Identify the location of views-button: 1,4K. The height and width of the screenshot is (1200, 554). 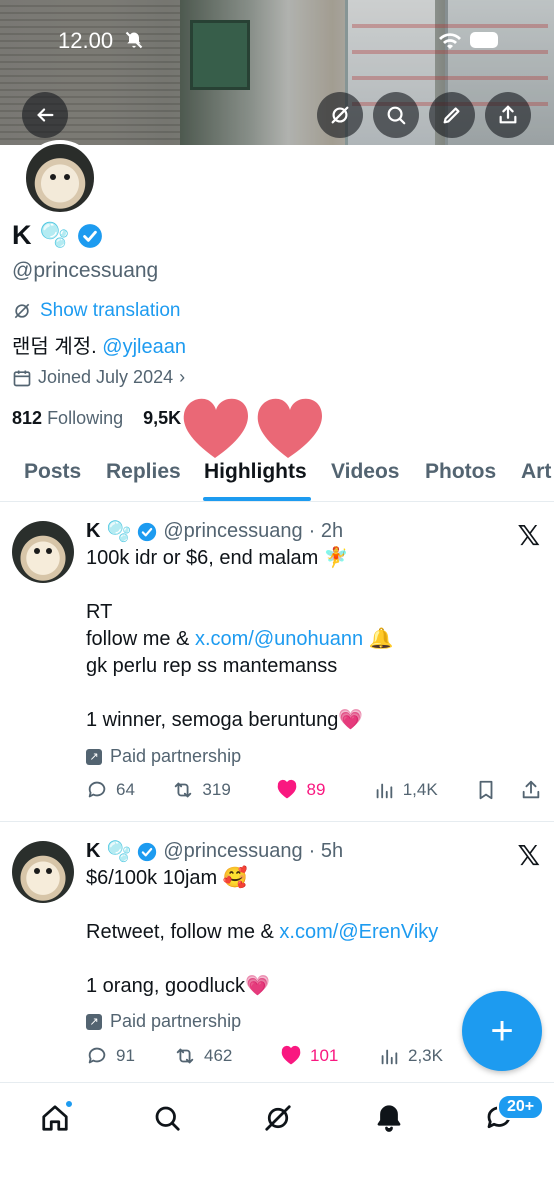
(424, 790).